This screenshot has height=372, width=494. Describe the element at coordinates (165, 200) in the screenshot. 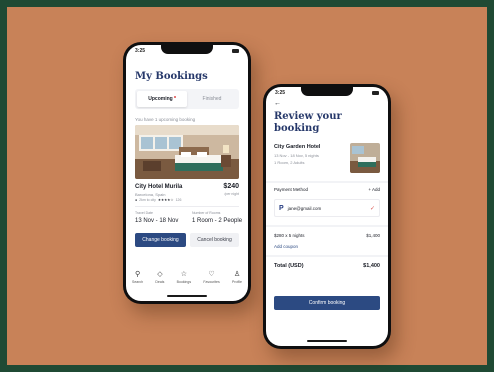

I see `rating-stars: ★★★★☆` at that location.